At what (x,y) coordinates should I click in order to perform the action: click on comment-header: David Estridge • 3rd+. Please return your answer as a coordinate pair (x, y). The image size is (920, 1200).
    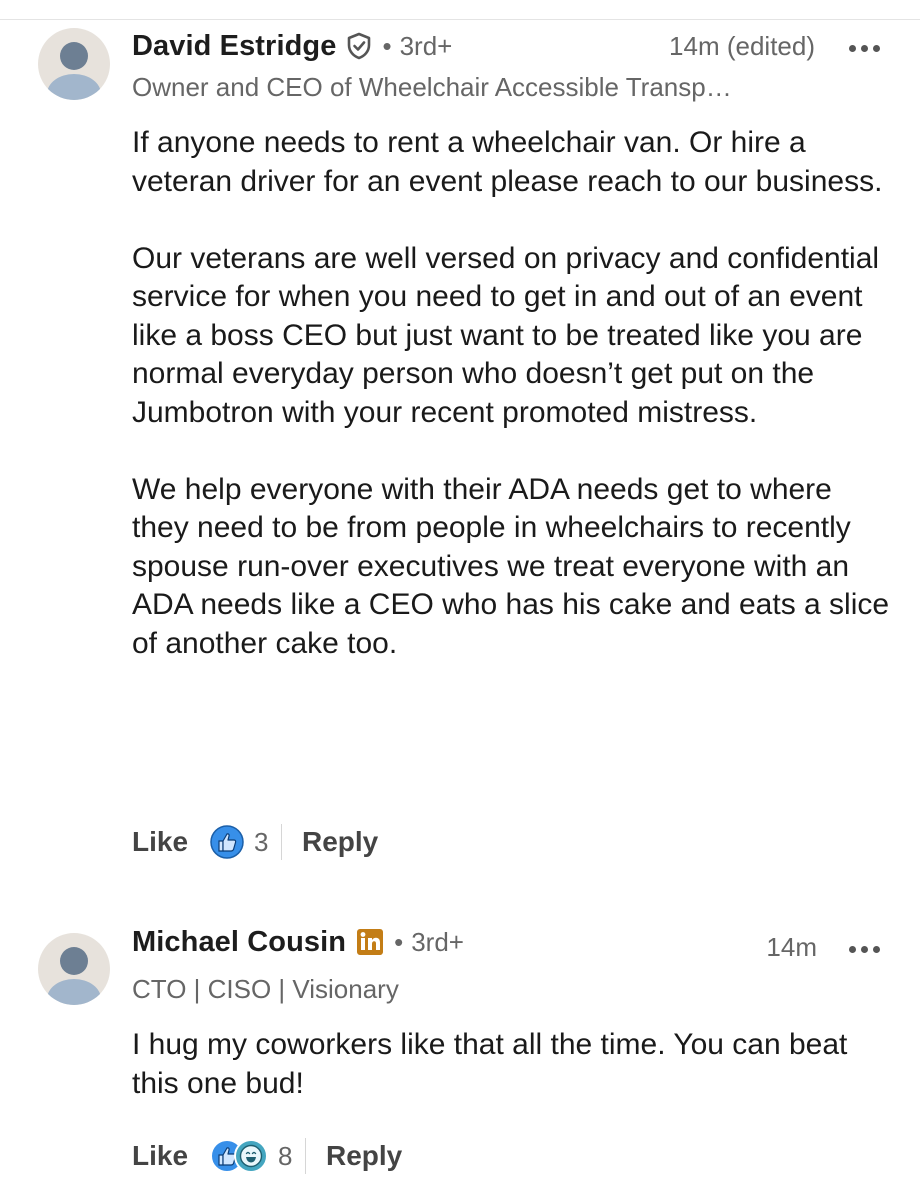
    Looking at the image, I should click on (292, 46).